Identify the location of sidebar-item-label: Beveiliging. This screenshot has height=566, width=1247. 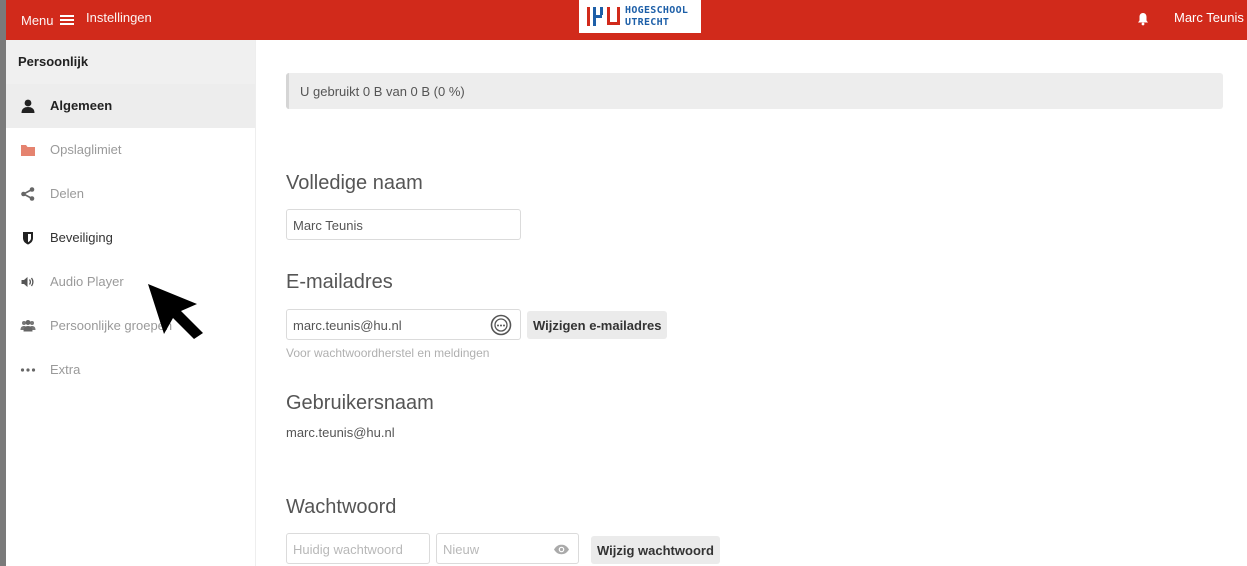
(81, 237).